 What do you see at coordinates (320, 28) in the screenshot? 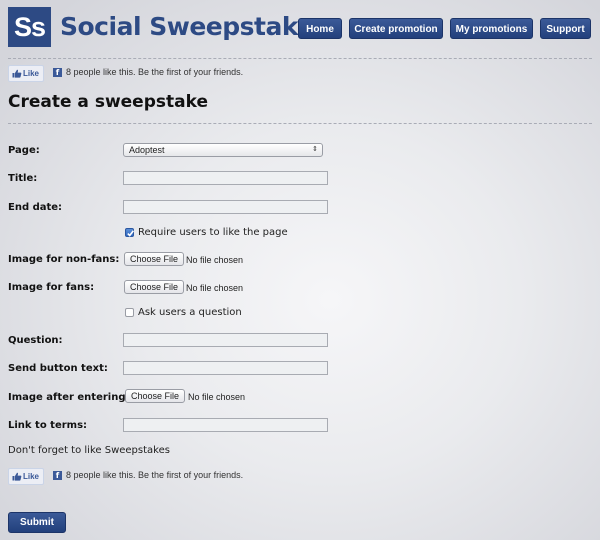
I see `nav-home-button: Home` at bounding box center [320, 28].